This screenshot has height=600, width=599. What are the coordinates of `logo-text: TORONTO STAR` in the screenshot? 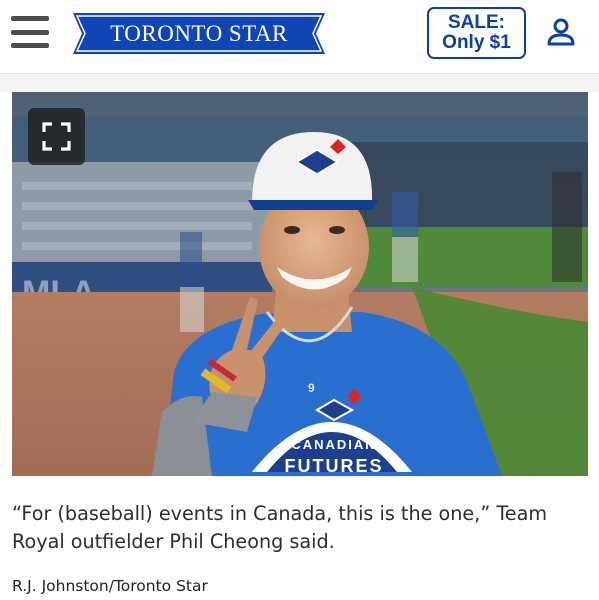 It's located at (199, 33).